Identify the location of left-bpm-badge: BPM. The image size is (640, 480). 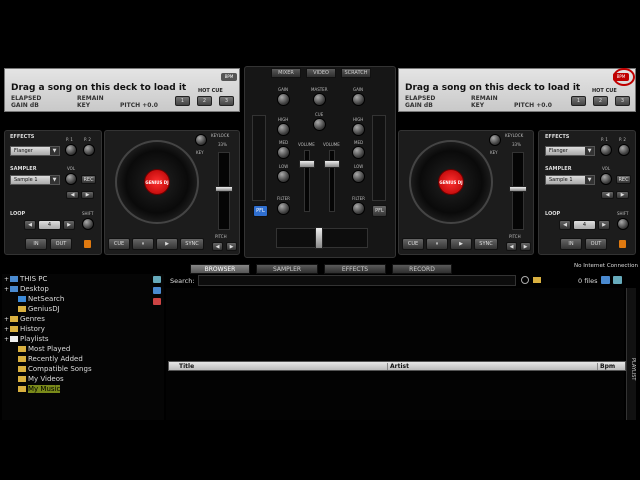
(229, 77).